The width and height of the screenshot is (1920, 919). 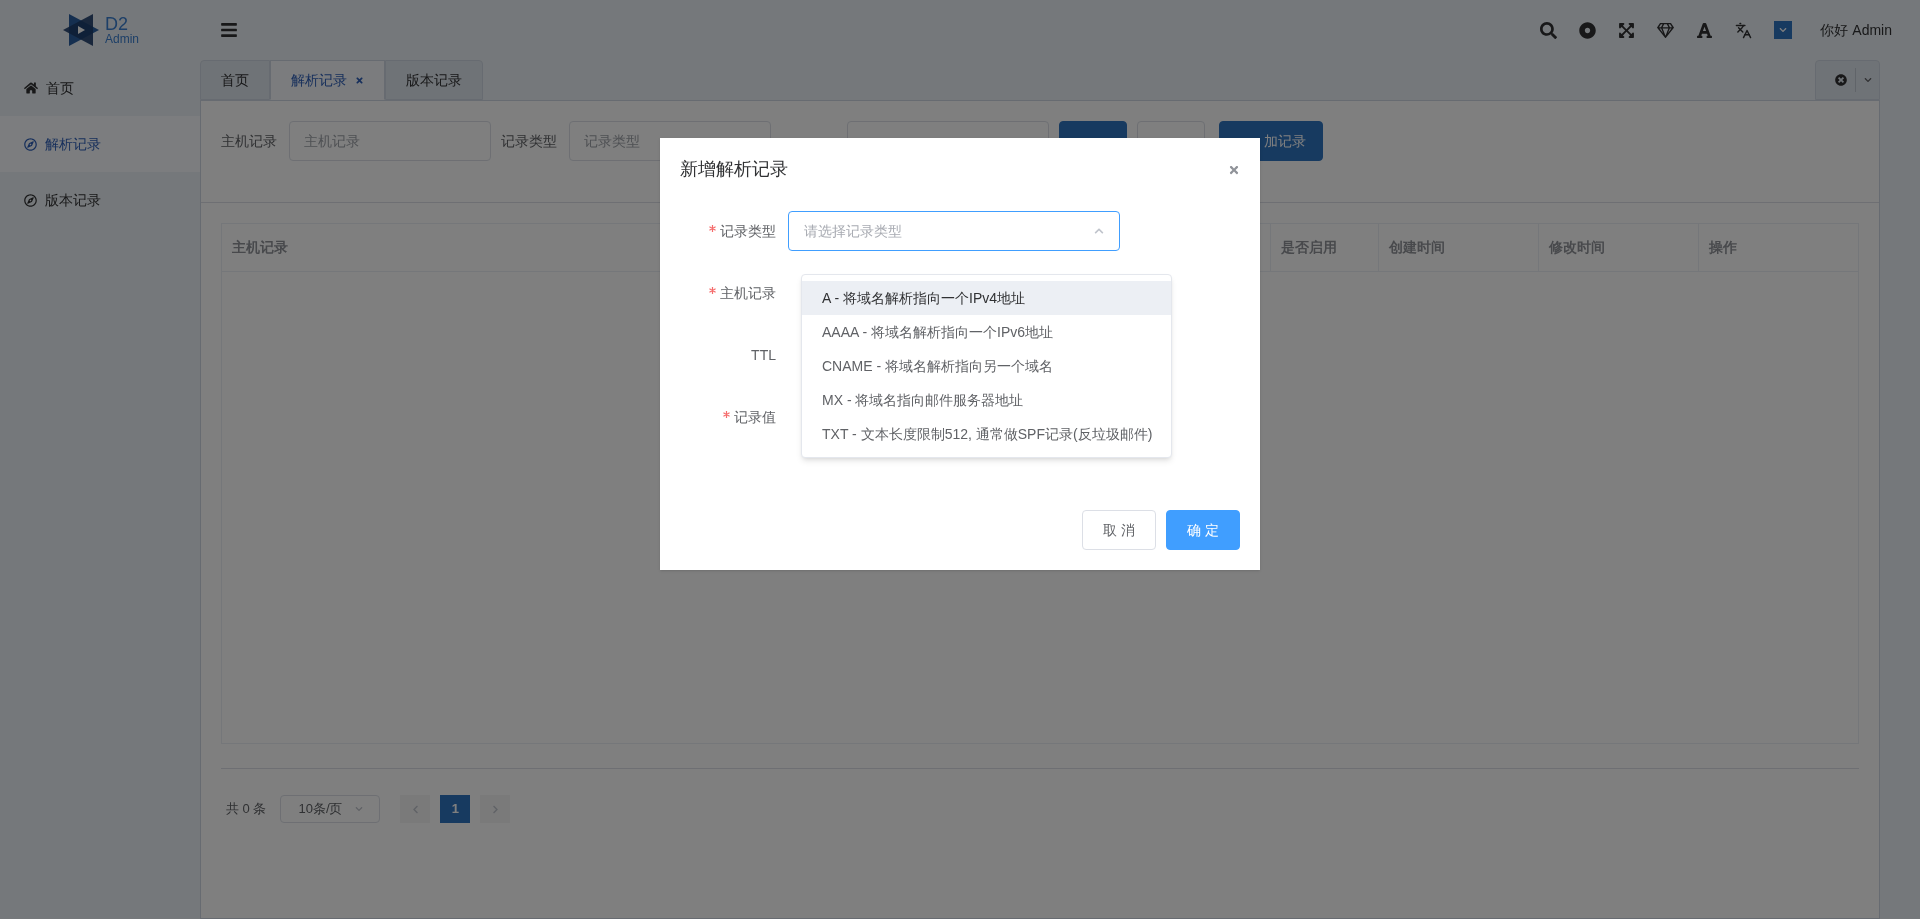 What do you see at coordinates (434, 80) in the screenshot?
I see `tab: 版本记录` at bounding box center [434, 80].